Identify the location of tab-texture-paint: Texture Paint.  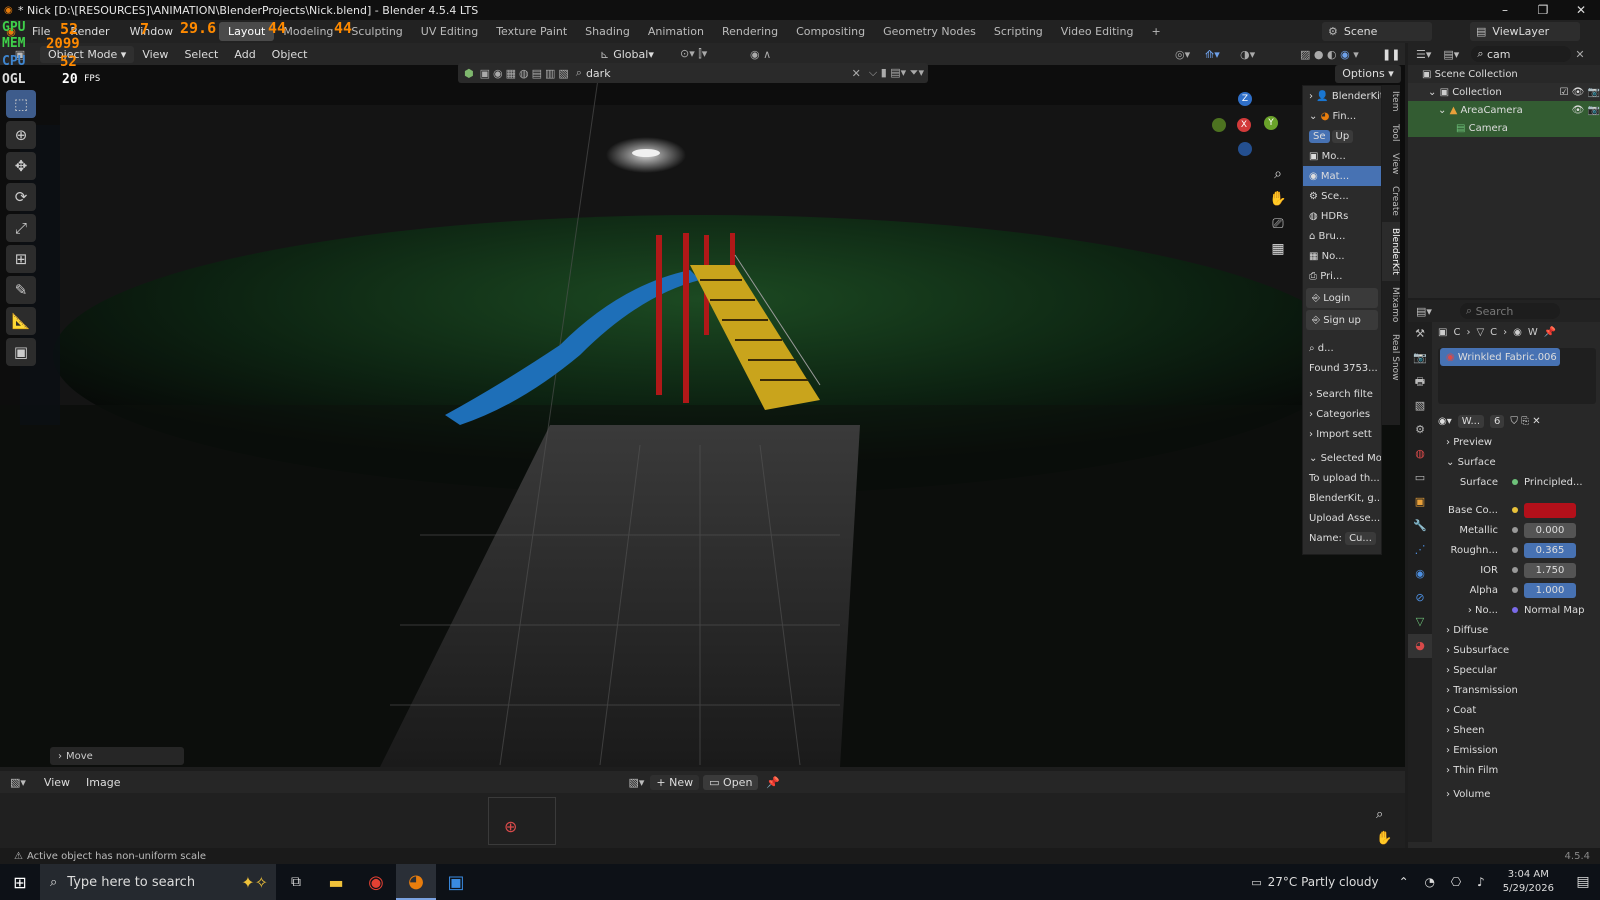
(531, 31).